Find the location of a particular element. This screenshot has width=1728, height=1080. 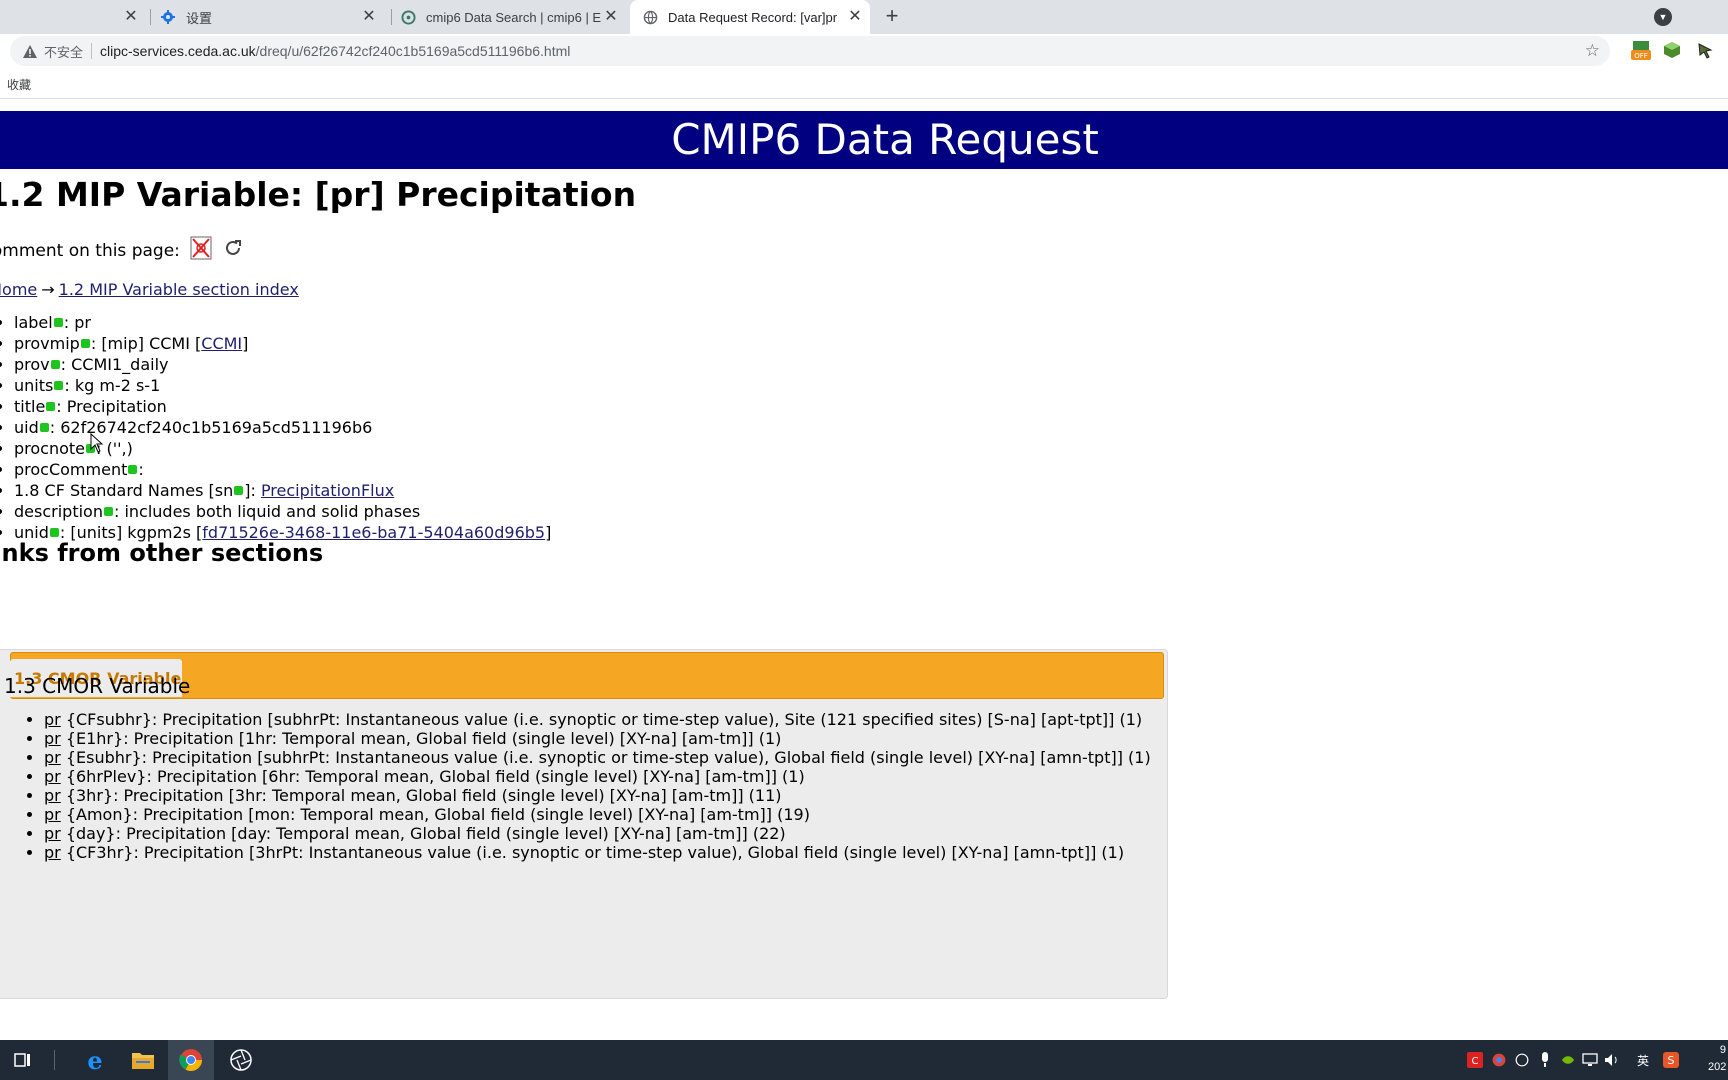

breadcrumb-section-link: 1.2 MIP Variable section index is located at coordinates (179, 289).